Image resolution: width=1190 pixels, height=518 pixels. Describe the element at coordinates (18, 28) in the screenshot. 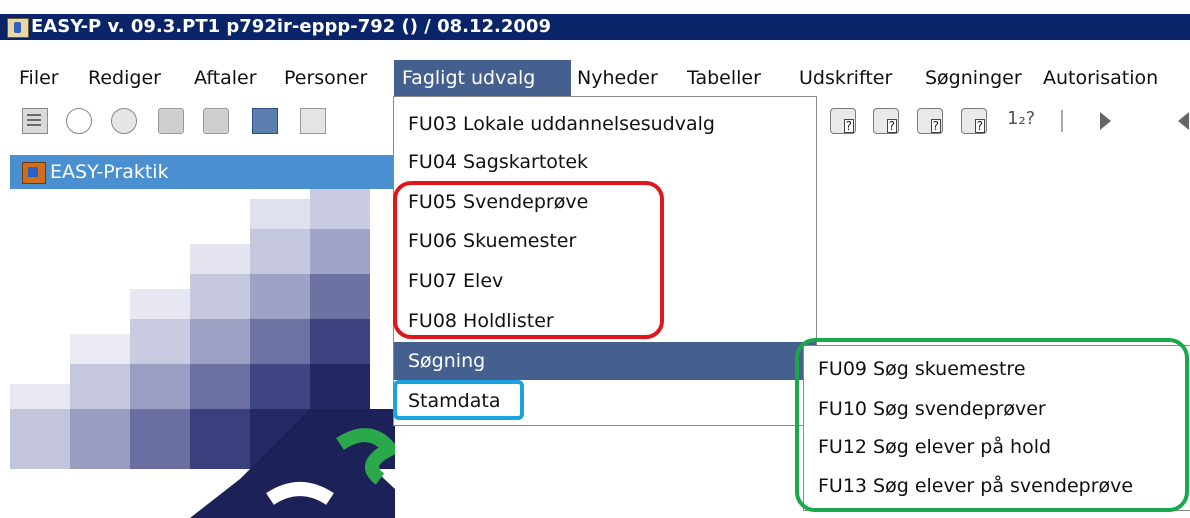

I see `java-cup-icon` at that location.